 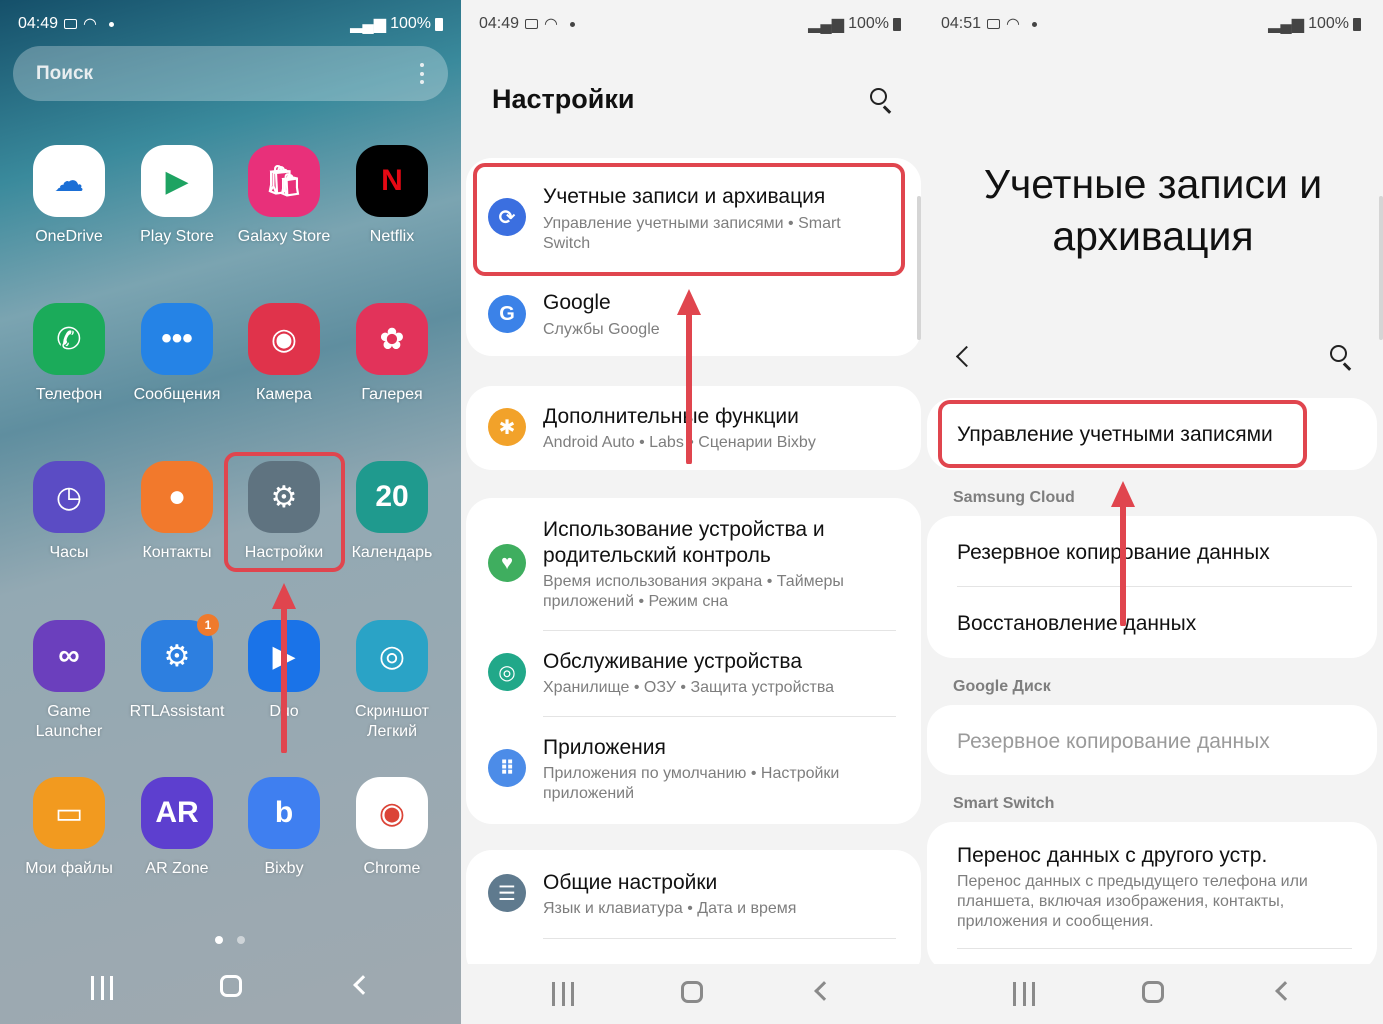 I want to click on navigation-bar, so click(x=692, y=994).